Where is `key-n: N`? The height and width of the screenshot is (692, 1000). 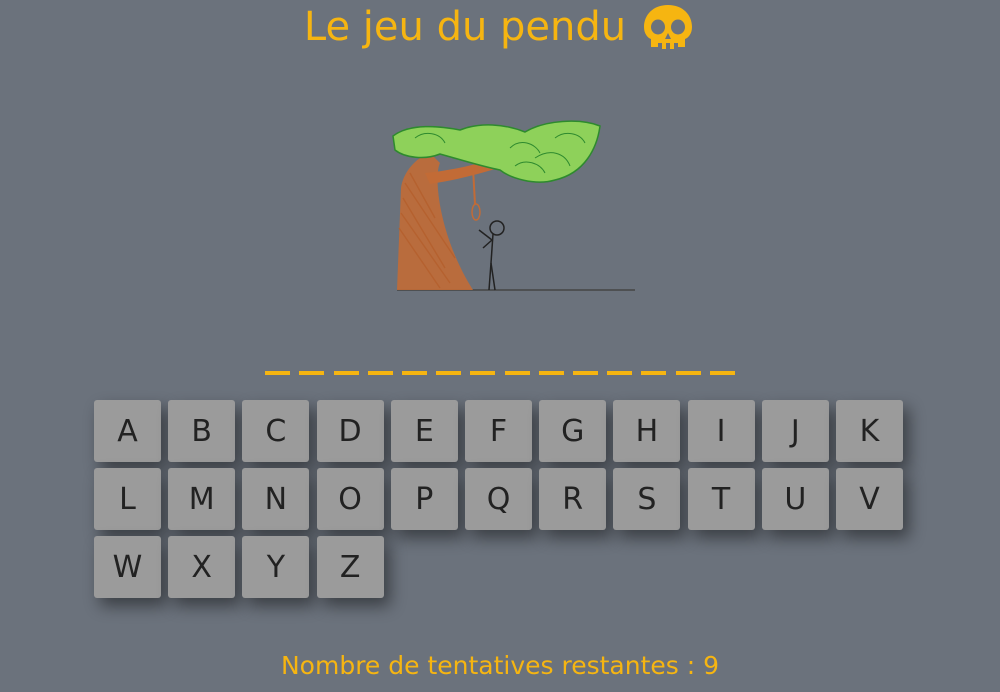
key-n: N is located at coordinates (276, 499).